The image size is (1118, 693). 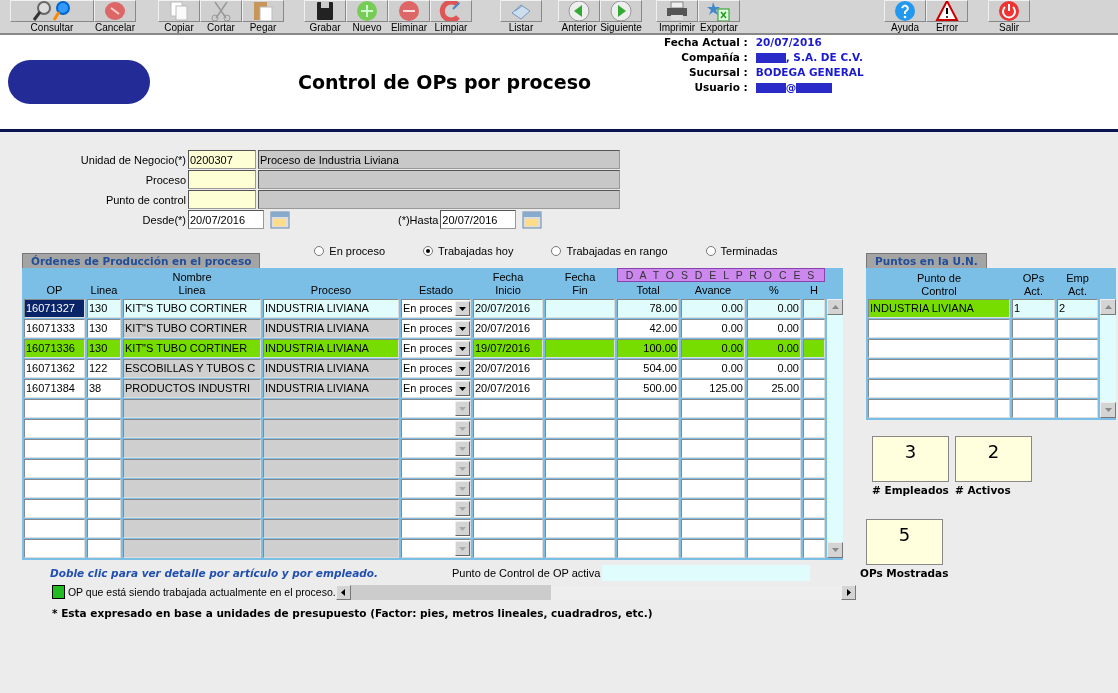 What do you see at coordinates (1009, 16) in the screenshot?
I see `toolbar-button: Salir` at bounding box center [1009, 16].